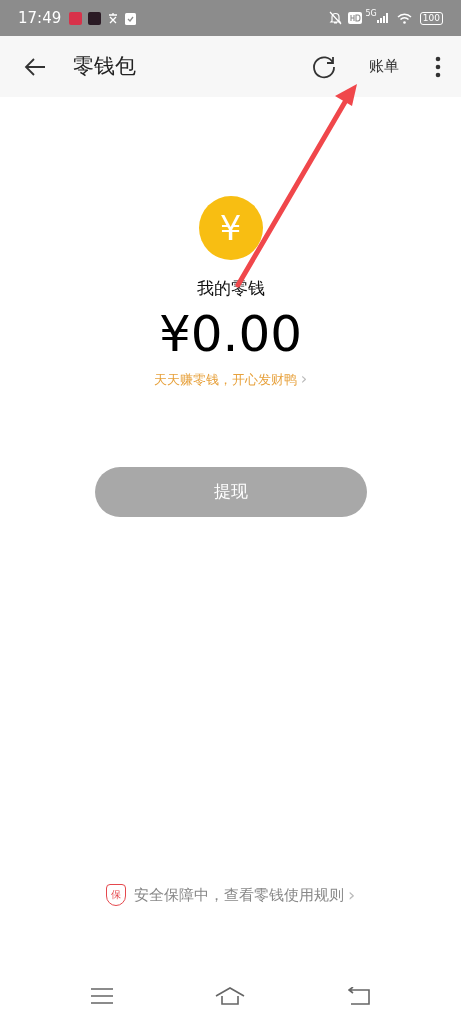 This screenshot has height=1024, width=461. What do you see at coordinates (104, 66) in the screenshot?
I see `page-title: 零钱包` at bounding box center [104, 66].